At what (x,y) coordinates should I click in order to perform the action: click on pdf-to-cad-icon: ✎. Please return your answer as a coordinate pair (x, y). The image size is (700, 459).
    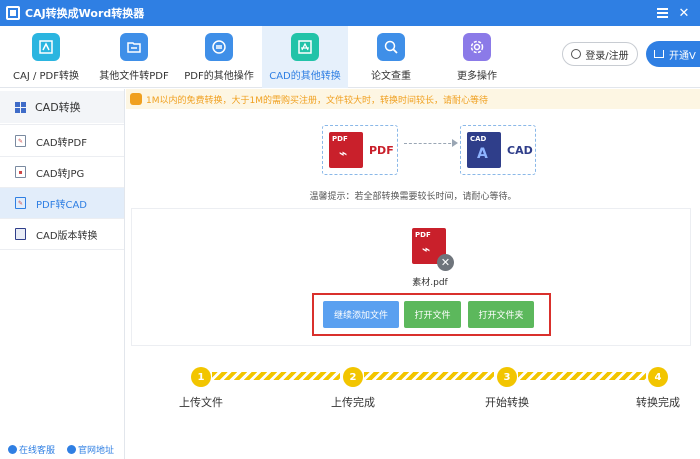
    Looking at the image, I should click on (20, 203).